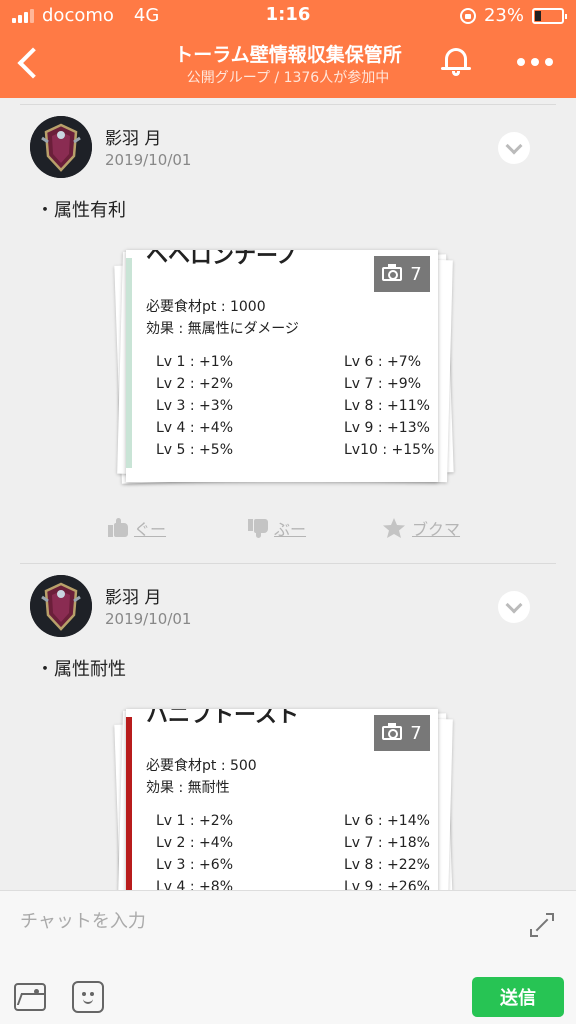 Image resolution: width=576 pixels, height=1024 pixels. What do you see at coordinates (222, 329) in the screenshot?
I see `card-effect: 効果 : 無属性にダメージ` at bounding box center [222, 329].